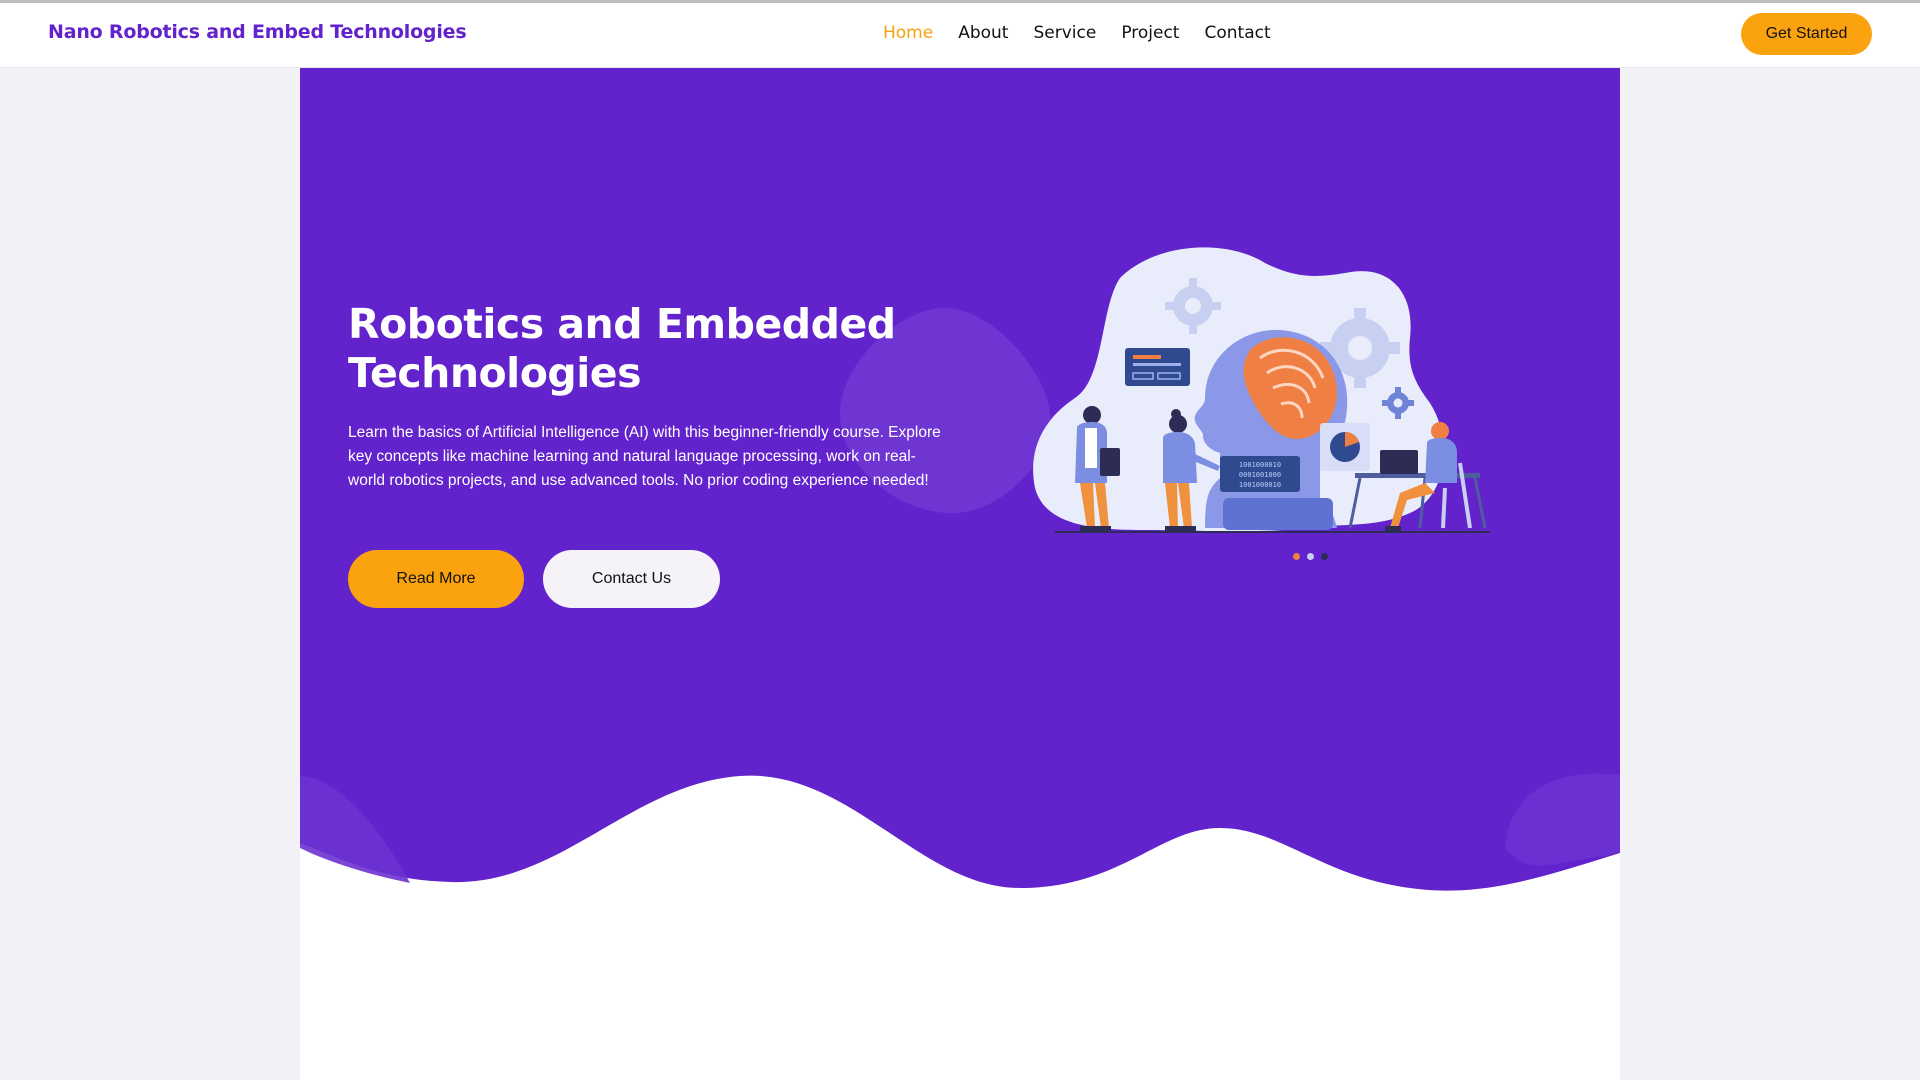 The width and height of the screenshot is (1920, 1080). Describe the element at coordinates (1261, 390) in the screenshot. I see `ai-head-illustration: 1001000010 0001001000 1001000010` at that location.